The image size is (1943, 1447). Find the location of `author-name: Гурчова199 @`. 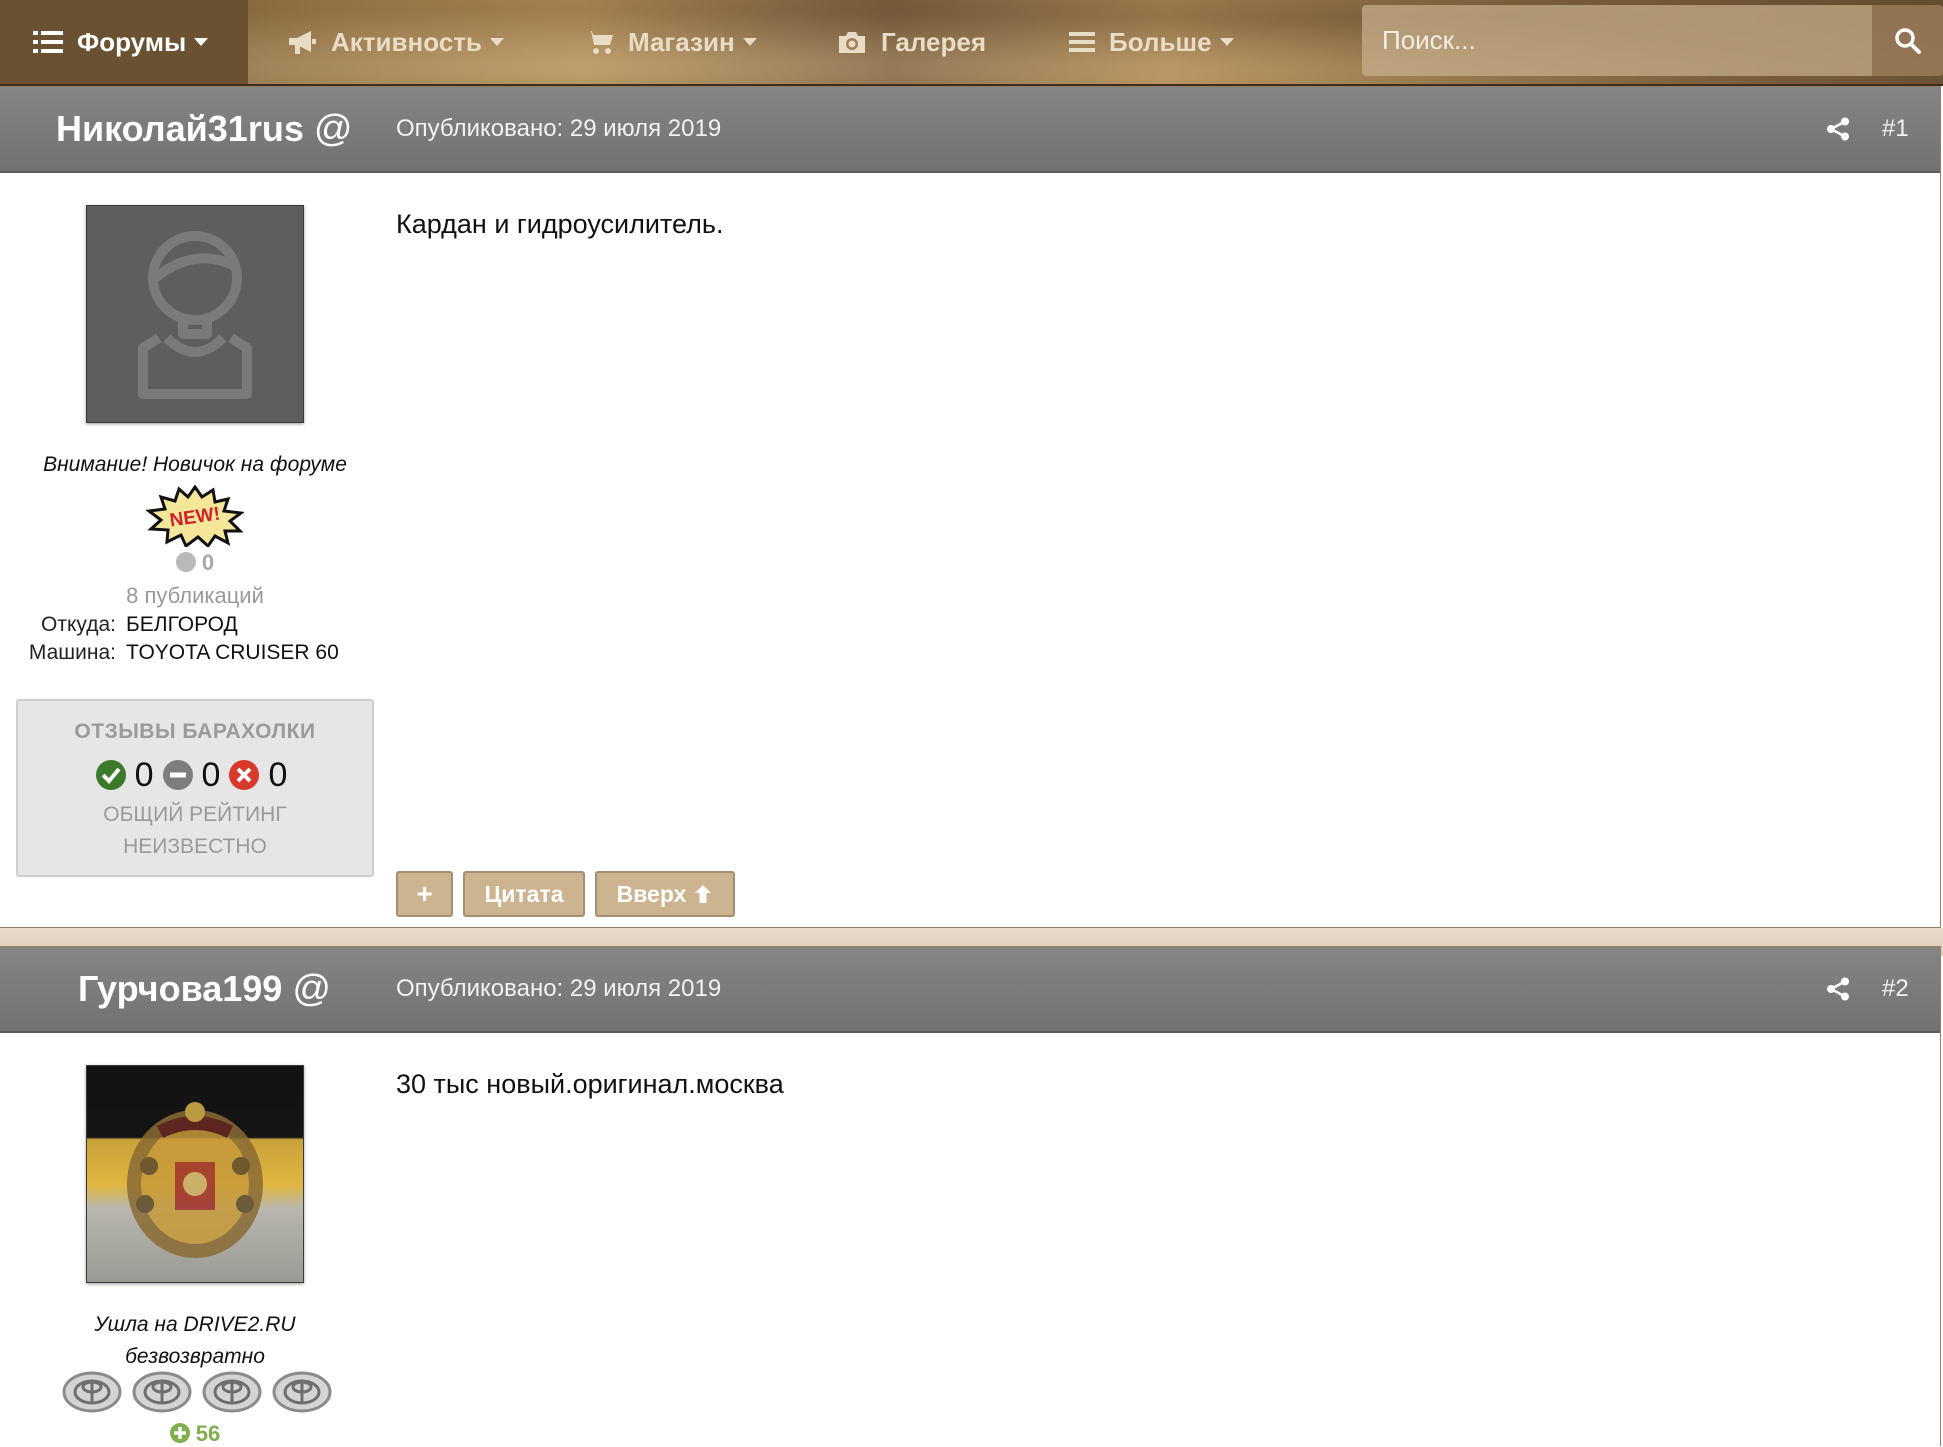

author-name: Гурчова199 @ is located at coordinates (204, 989).